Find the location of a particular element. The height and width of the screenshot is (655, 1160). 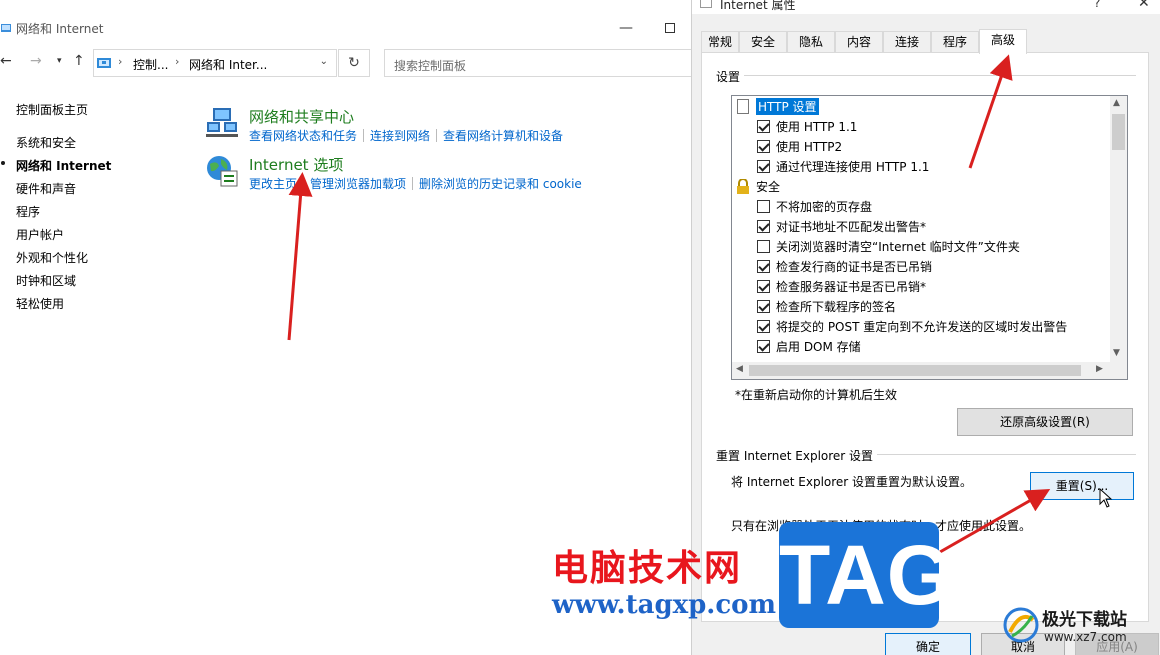

option-label: 检查发行商的证书是否已吊销 is located at coordinates (854, 267).